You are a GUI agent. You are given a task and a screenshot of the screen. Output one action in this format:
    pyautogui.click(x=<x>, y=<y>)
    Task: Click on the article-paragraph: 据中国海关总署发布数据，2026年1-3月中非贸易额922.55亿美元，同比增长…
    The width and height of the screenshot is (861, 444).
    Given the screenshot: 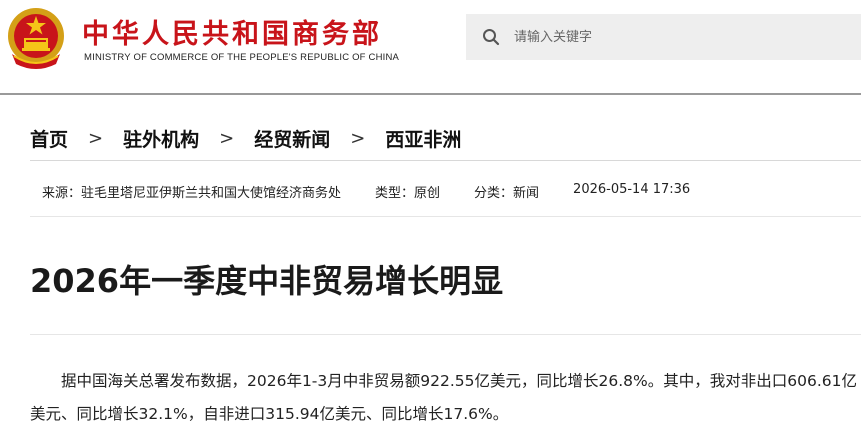 What is the action you would take?
    pyautogui.click(x=443, y=397)
    